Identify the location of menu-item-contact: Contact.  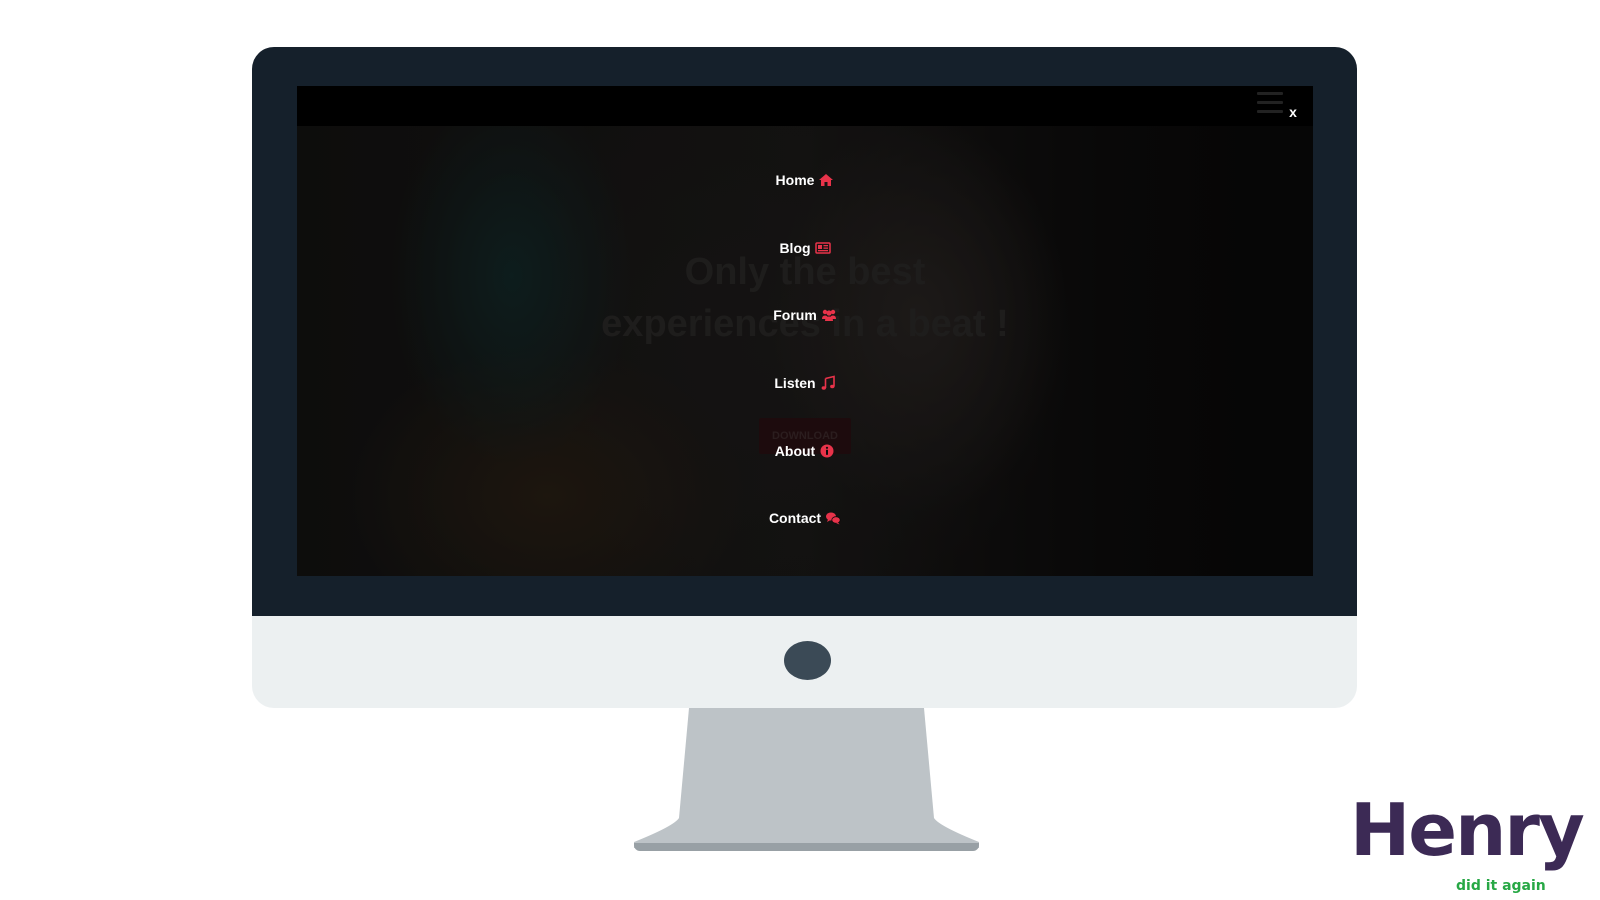
(805, 518).